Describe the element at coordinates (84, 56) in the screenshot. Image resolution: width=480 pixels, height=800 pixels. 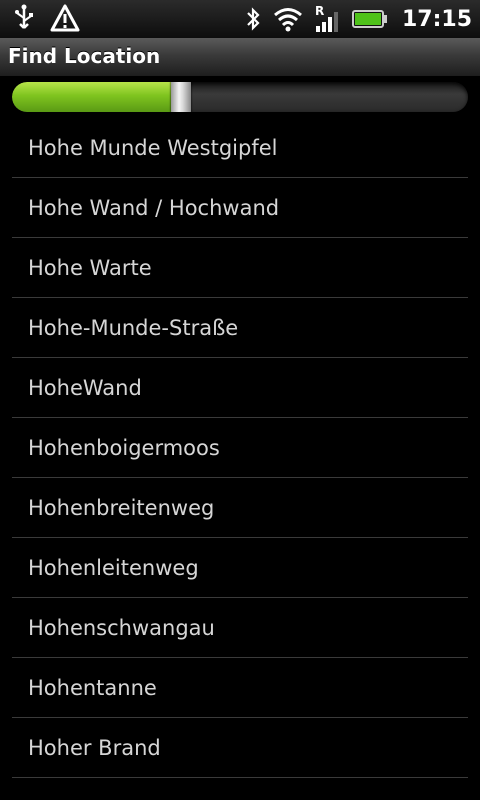
I see `page-title: Find Location` at that location.